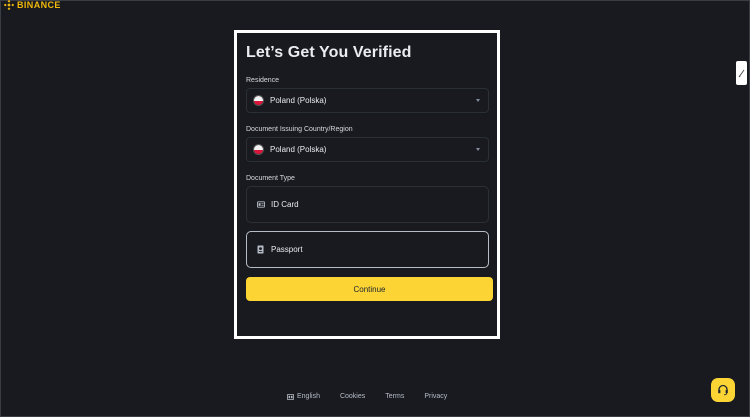 The width and height of the screenshot is (750, 417). Describe the element at coordinates (308, 396) in the screenshot. I see `language-label: English` at that location.